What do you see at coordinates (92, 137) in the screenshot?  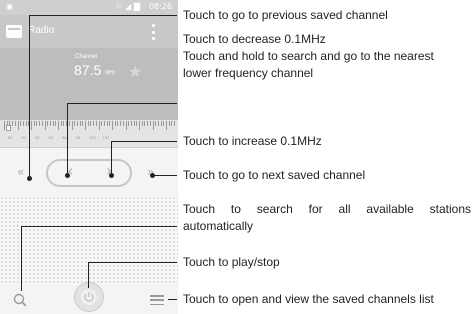 I see `dial-label: 100` at bounding box center [92, 137].